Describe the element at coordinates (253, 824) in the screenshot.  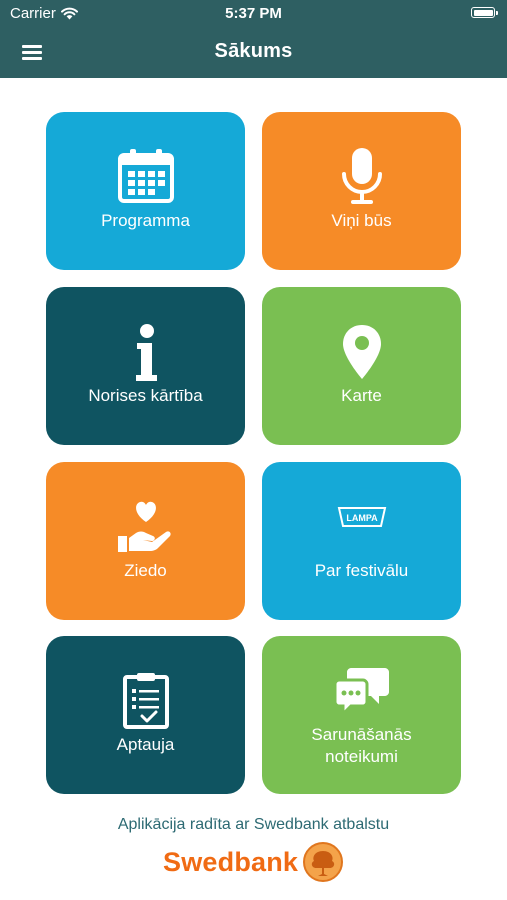
I see `sponsor-text: Aplikācija radīta ar Swedbank atbalstu` at that location.